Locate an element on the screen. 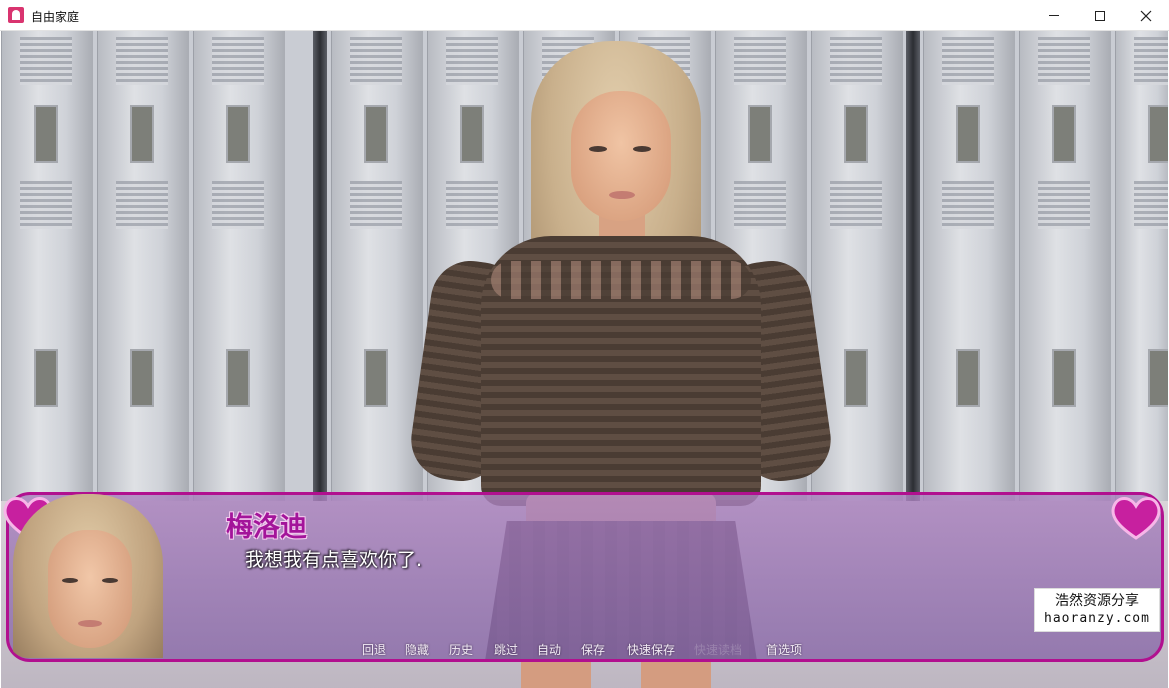  close-button is located at coordinates (1146, 15).